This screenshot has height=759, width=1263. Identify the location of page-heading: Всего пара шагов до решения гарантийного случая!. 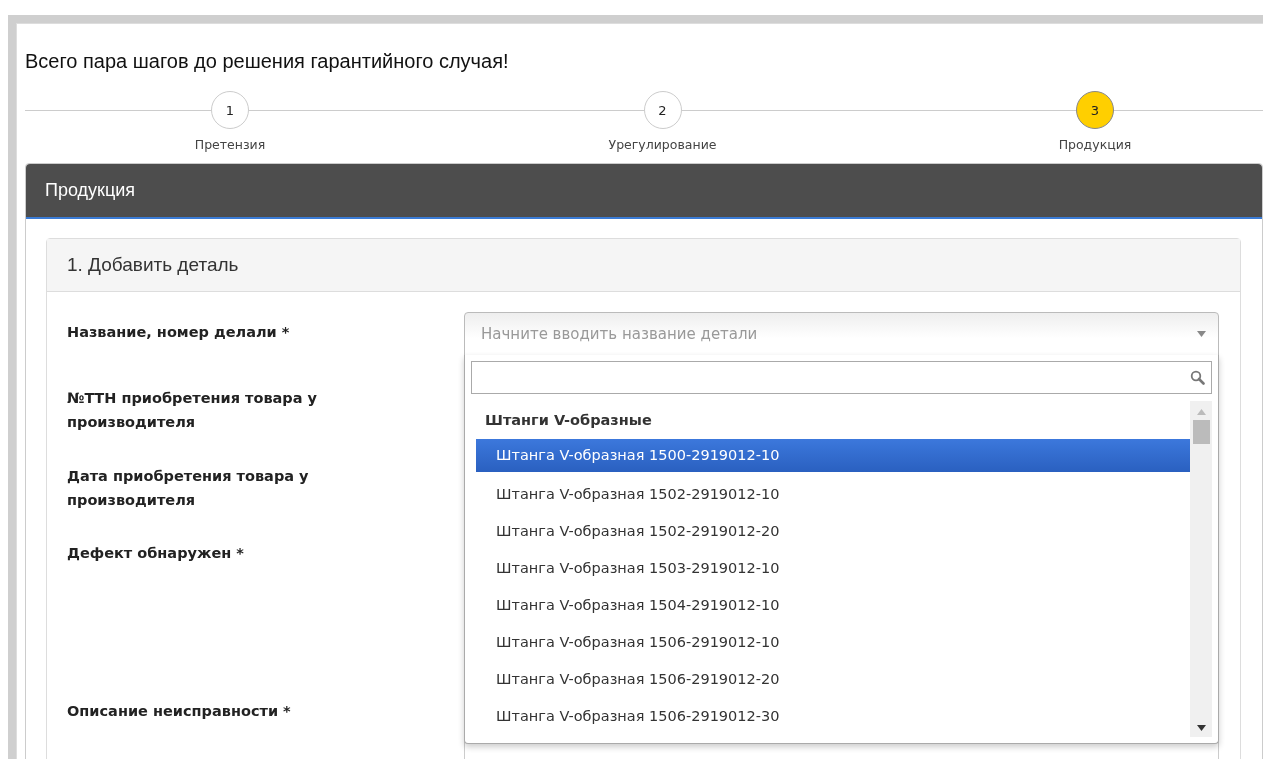
(267, 61).